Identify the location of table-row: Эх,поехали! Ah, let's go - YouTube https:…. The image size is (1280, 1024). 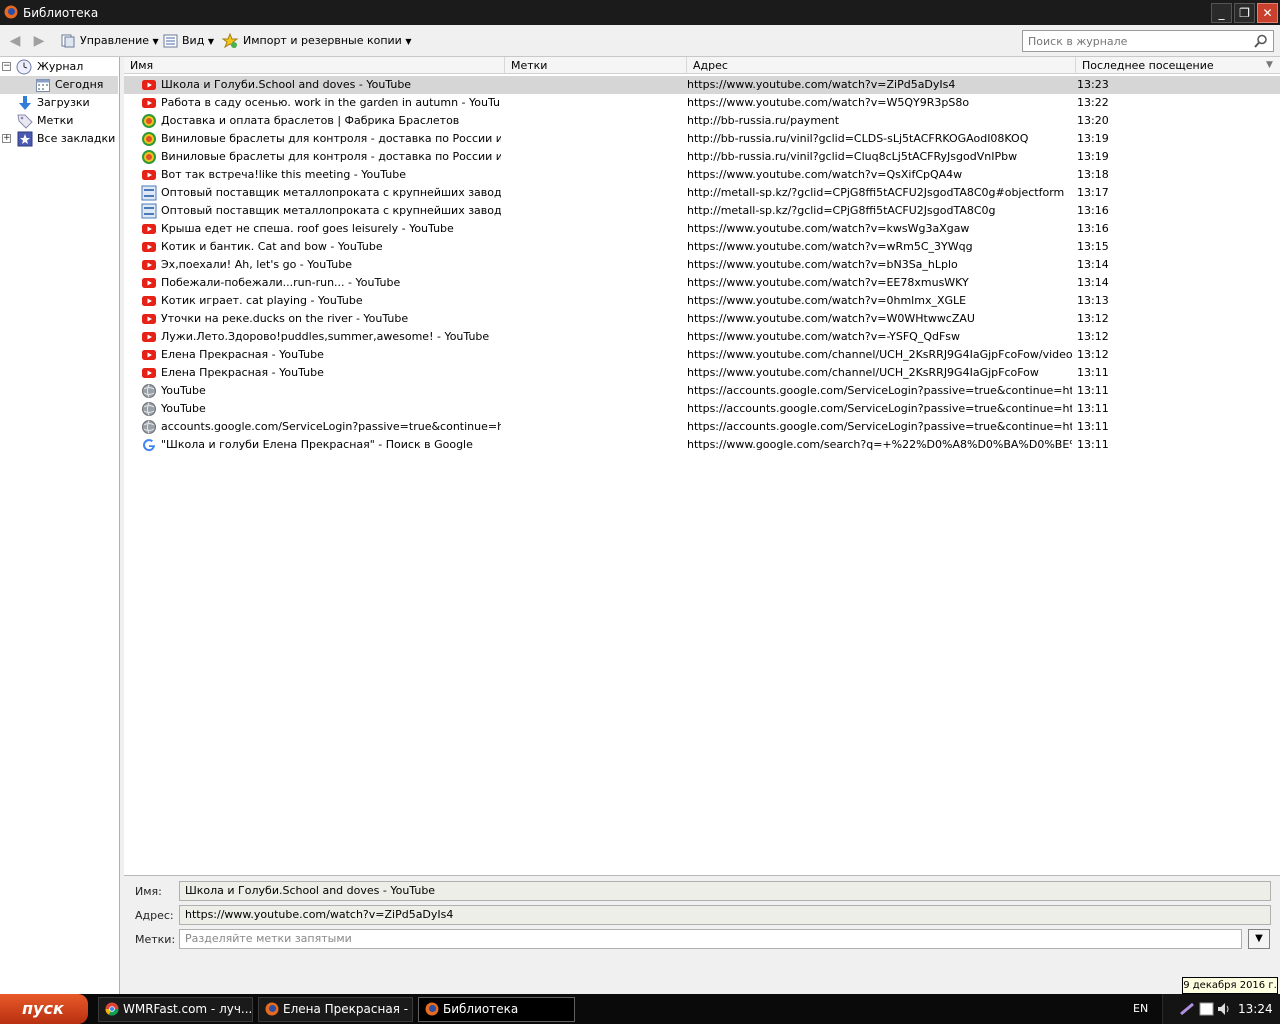
(702, 265).